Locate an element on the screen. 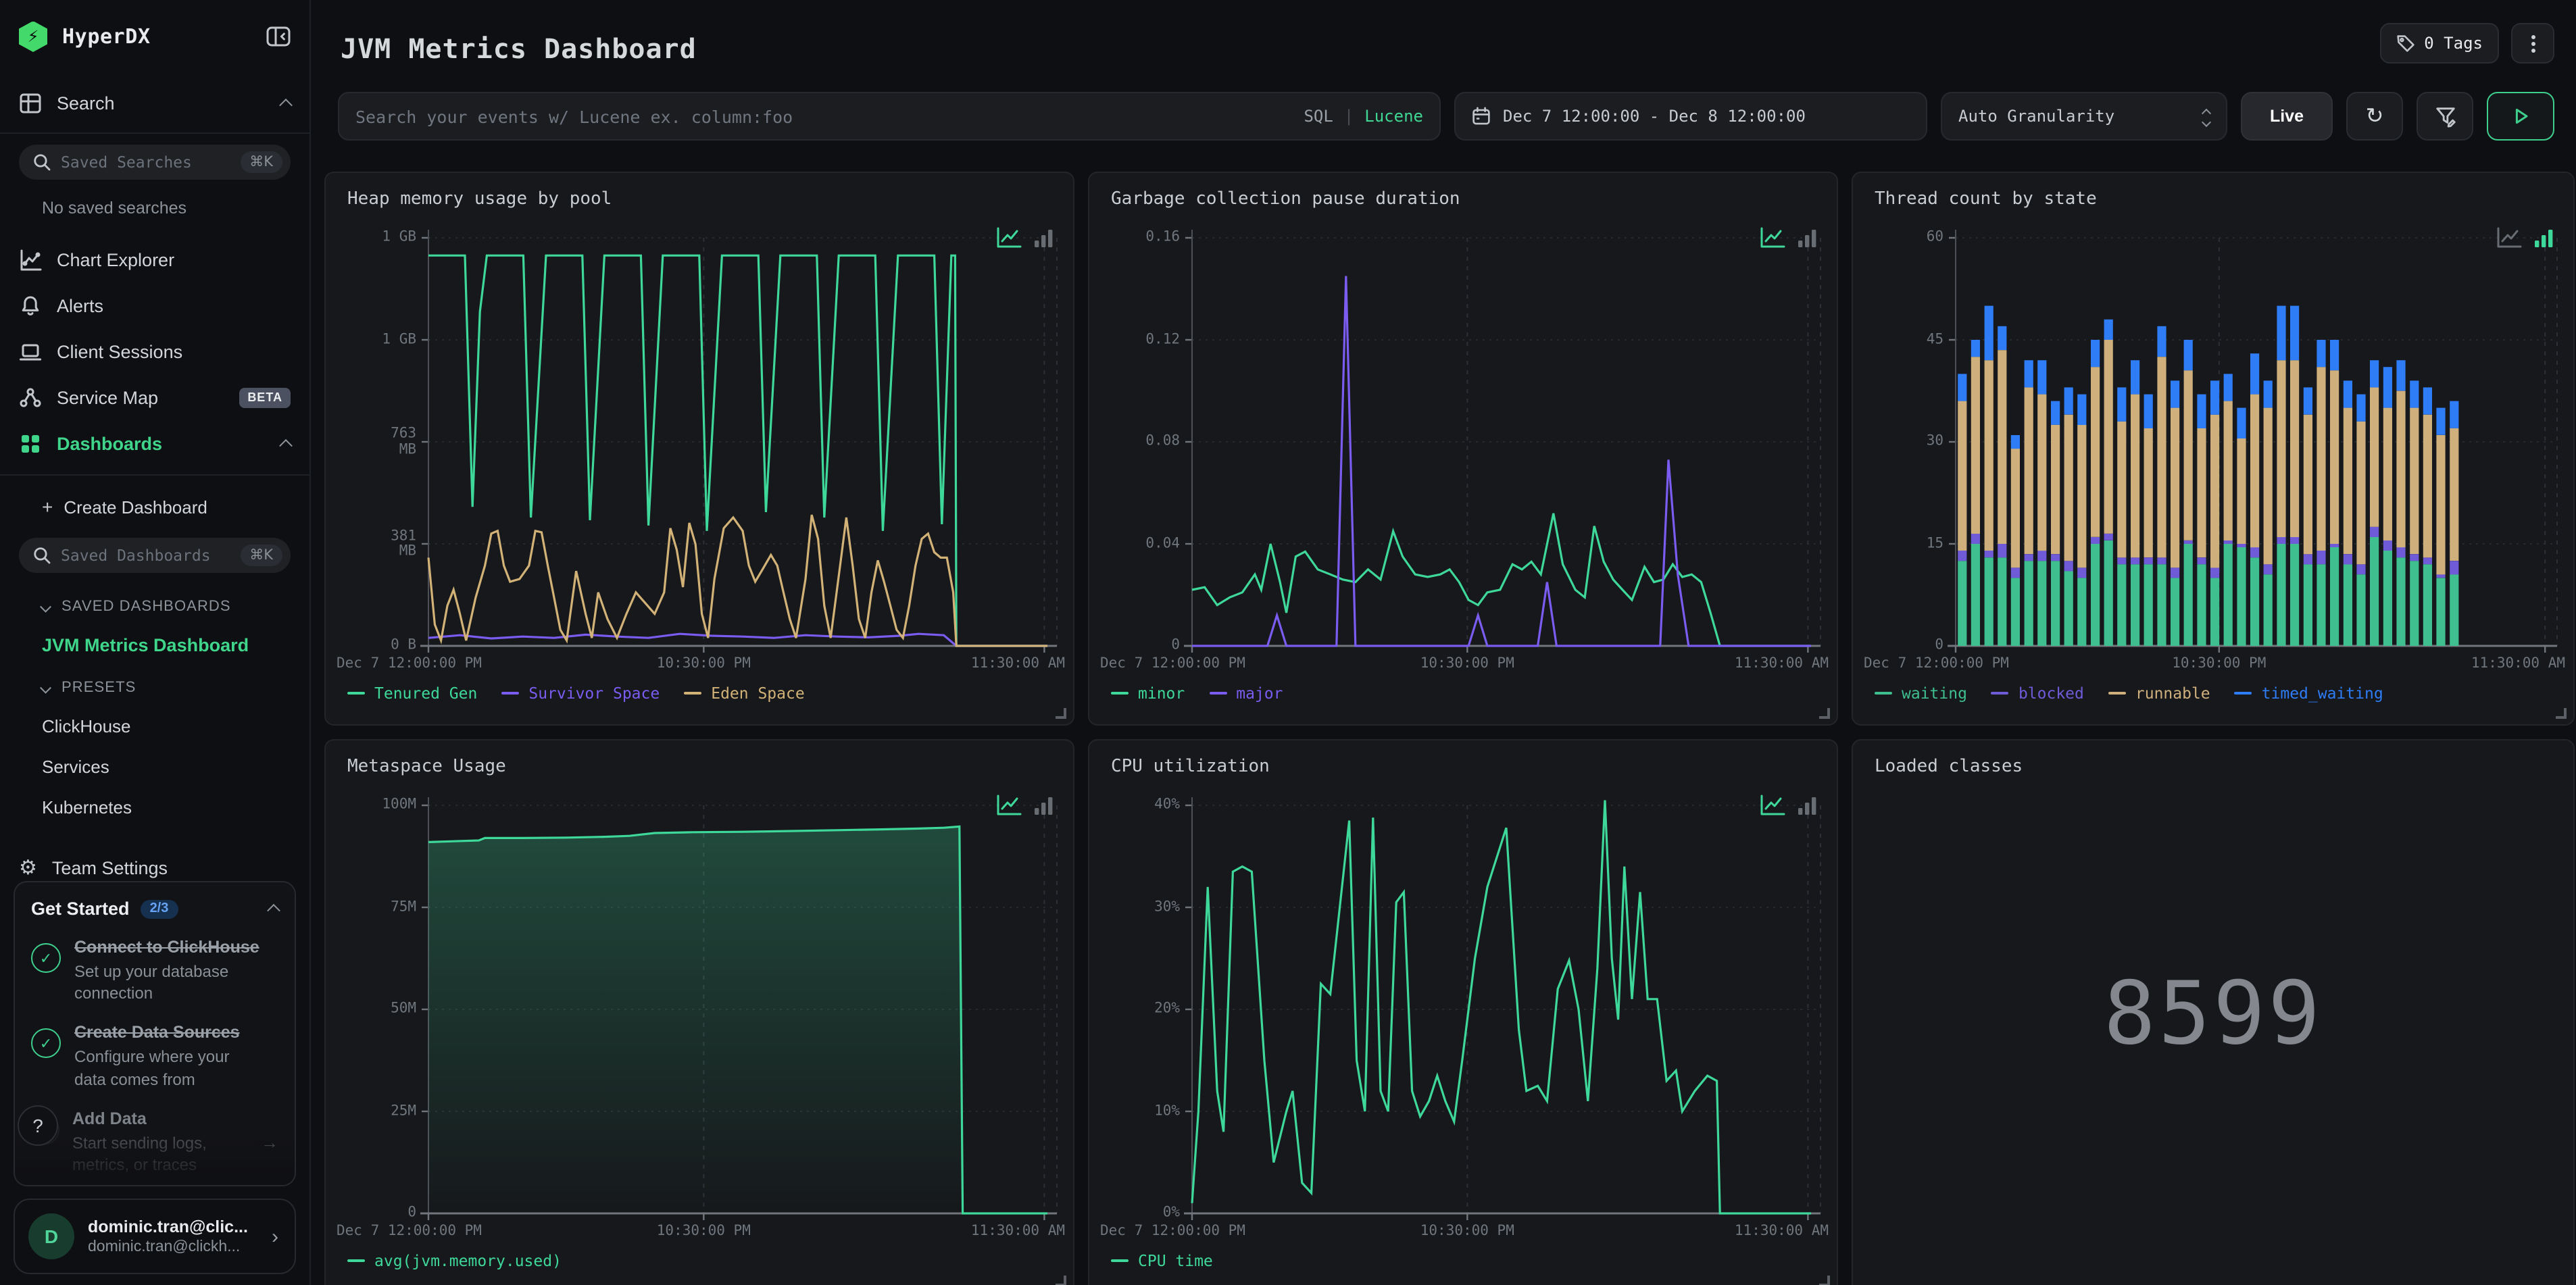  legend-item: blocked is located at coordinates (2038, 694).